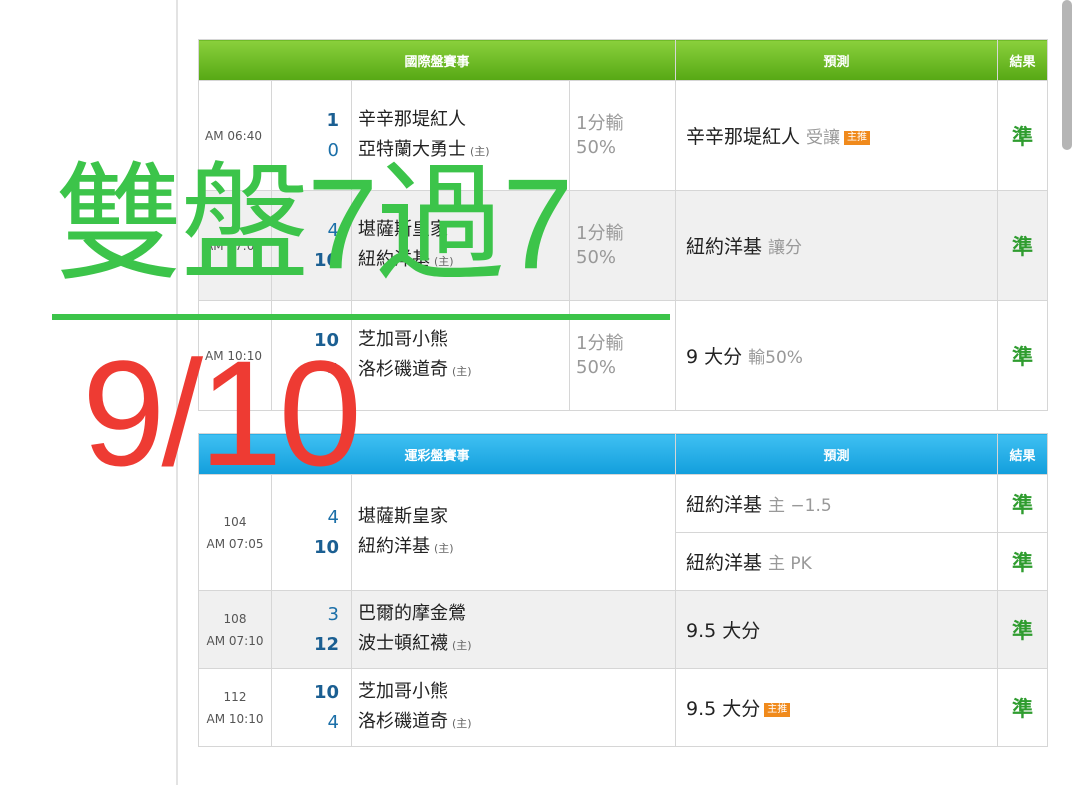 The width and height of the screenshot is (1080, 785). Describe the element at coordinates (1023, 454) in the screenshot. I see `lottery-result-header: 結果` at that location.